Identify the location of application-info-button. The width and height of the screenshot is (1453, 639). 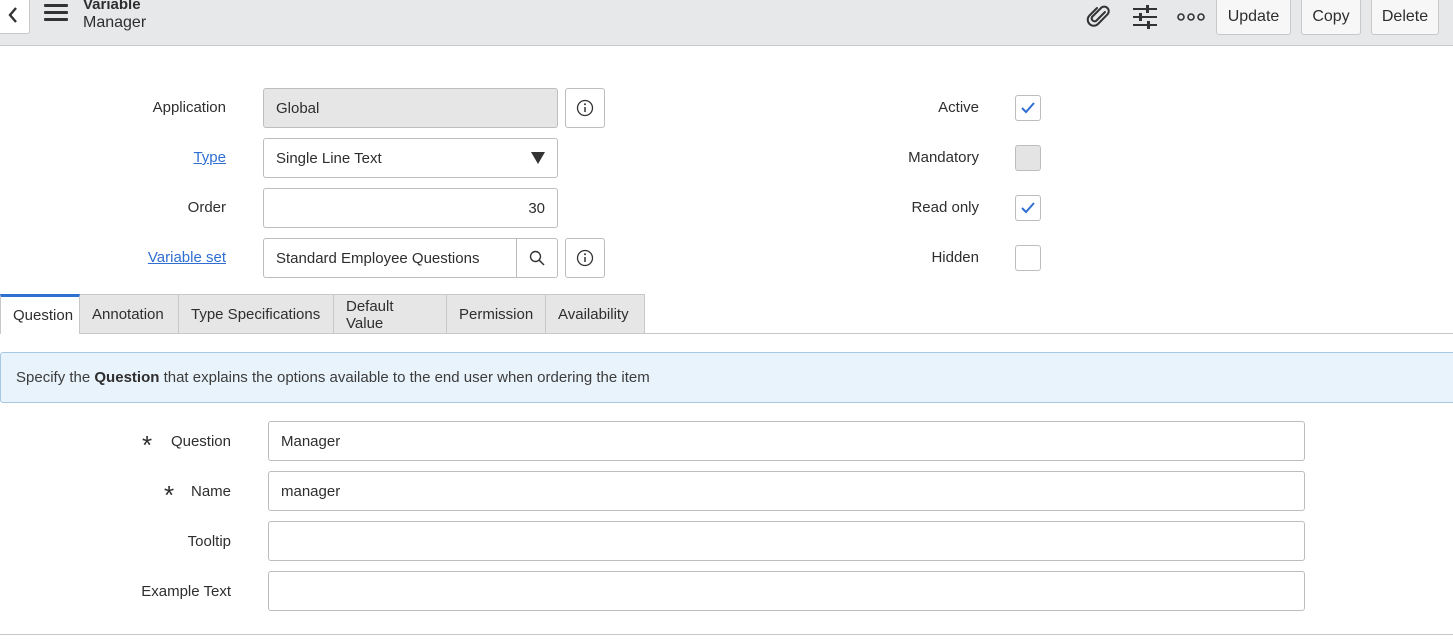
(585, 108).